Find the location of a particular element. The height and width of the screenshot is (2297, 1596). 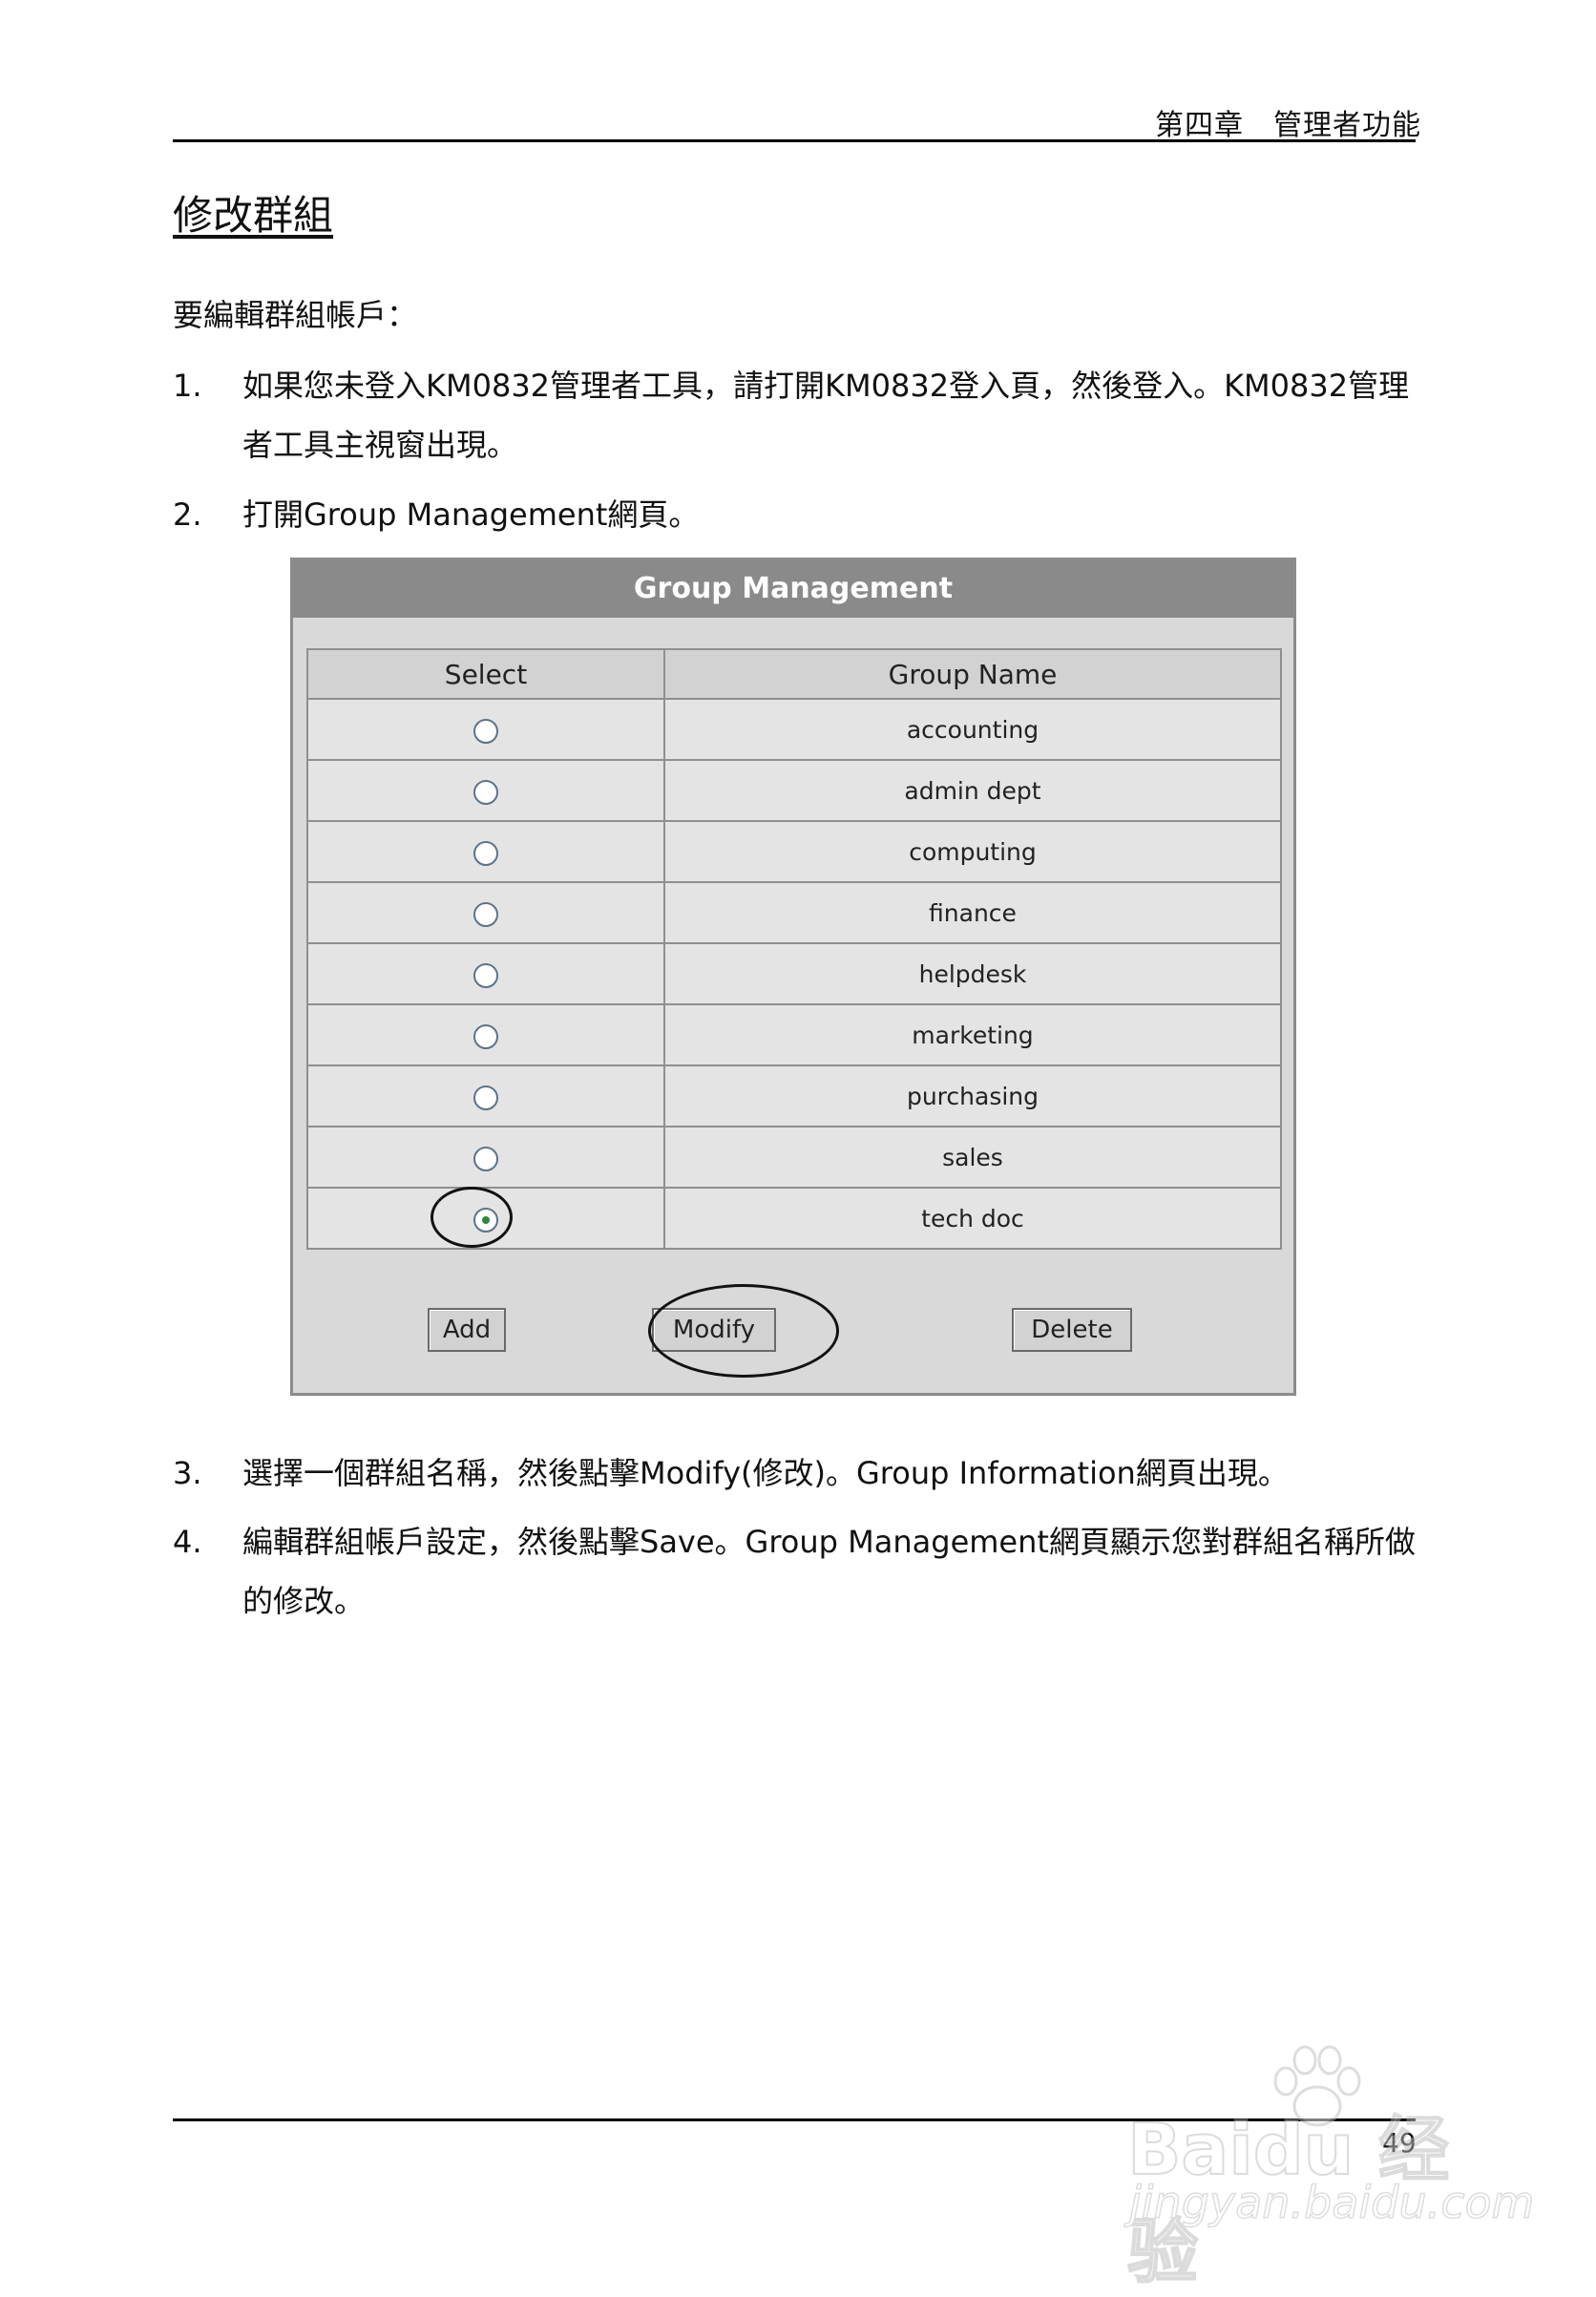

group-name-cell: helpdesk is located at coordinates (973, 973).